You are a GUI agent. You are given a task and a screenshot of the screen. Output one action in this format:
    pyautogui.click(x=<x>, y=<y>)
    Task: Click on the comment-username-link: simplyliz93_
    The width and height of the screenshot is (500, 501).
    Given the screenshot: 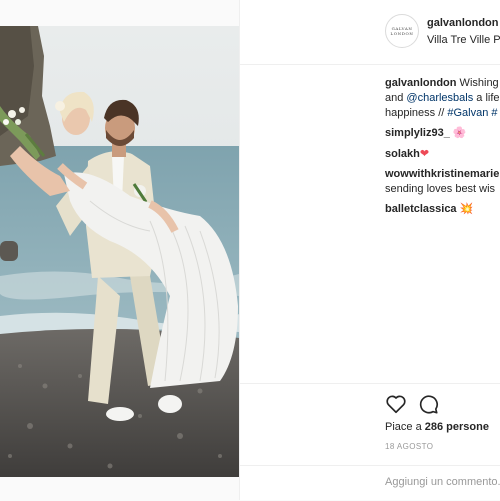 What is the action you would take?
    pyautogui.click(x=417, y=133)
    